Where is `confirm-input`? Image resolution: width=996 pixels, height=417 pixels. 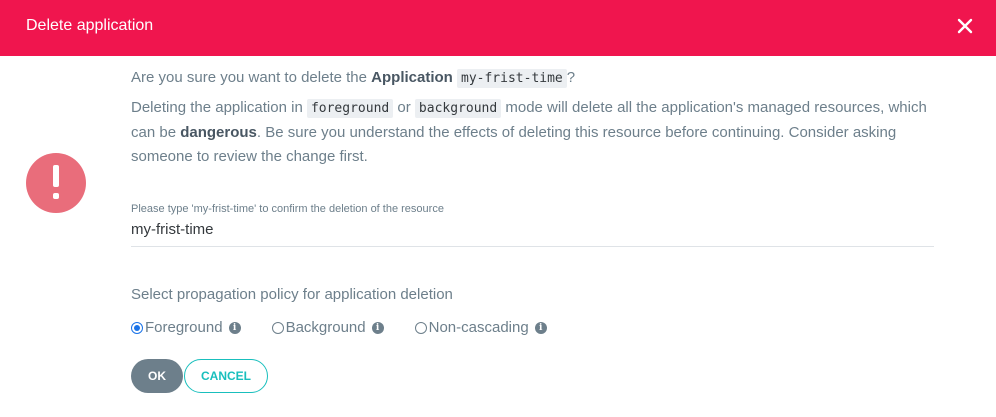 confirm-input is located at coordinates (532, 231).